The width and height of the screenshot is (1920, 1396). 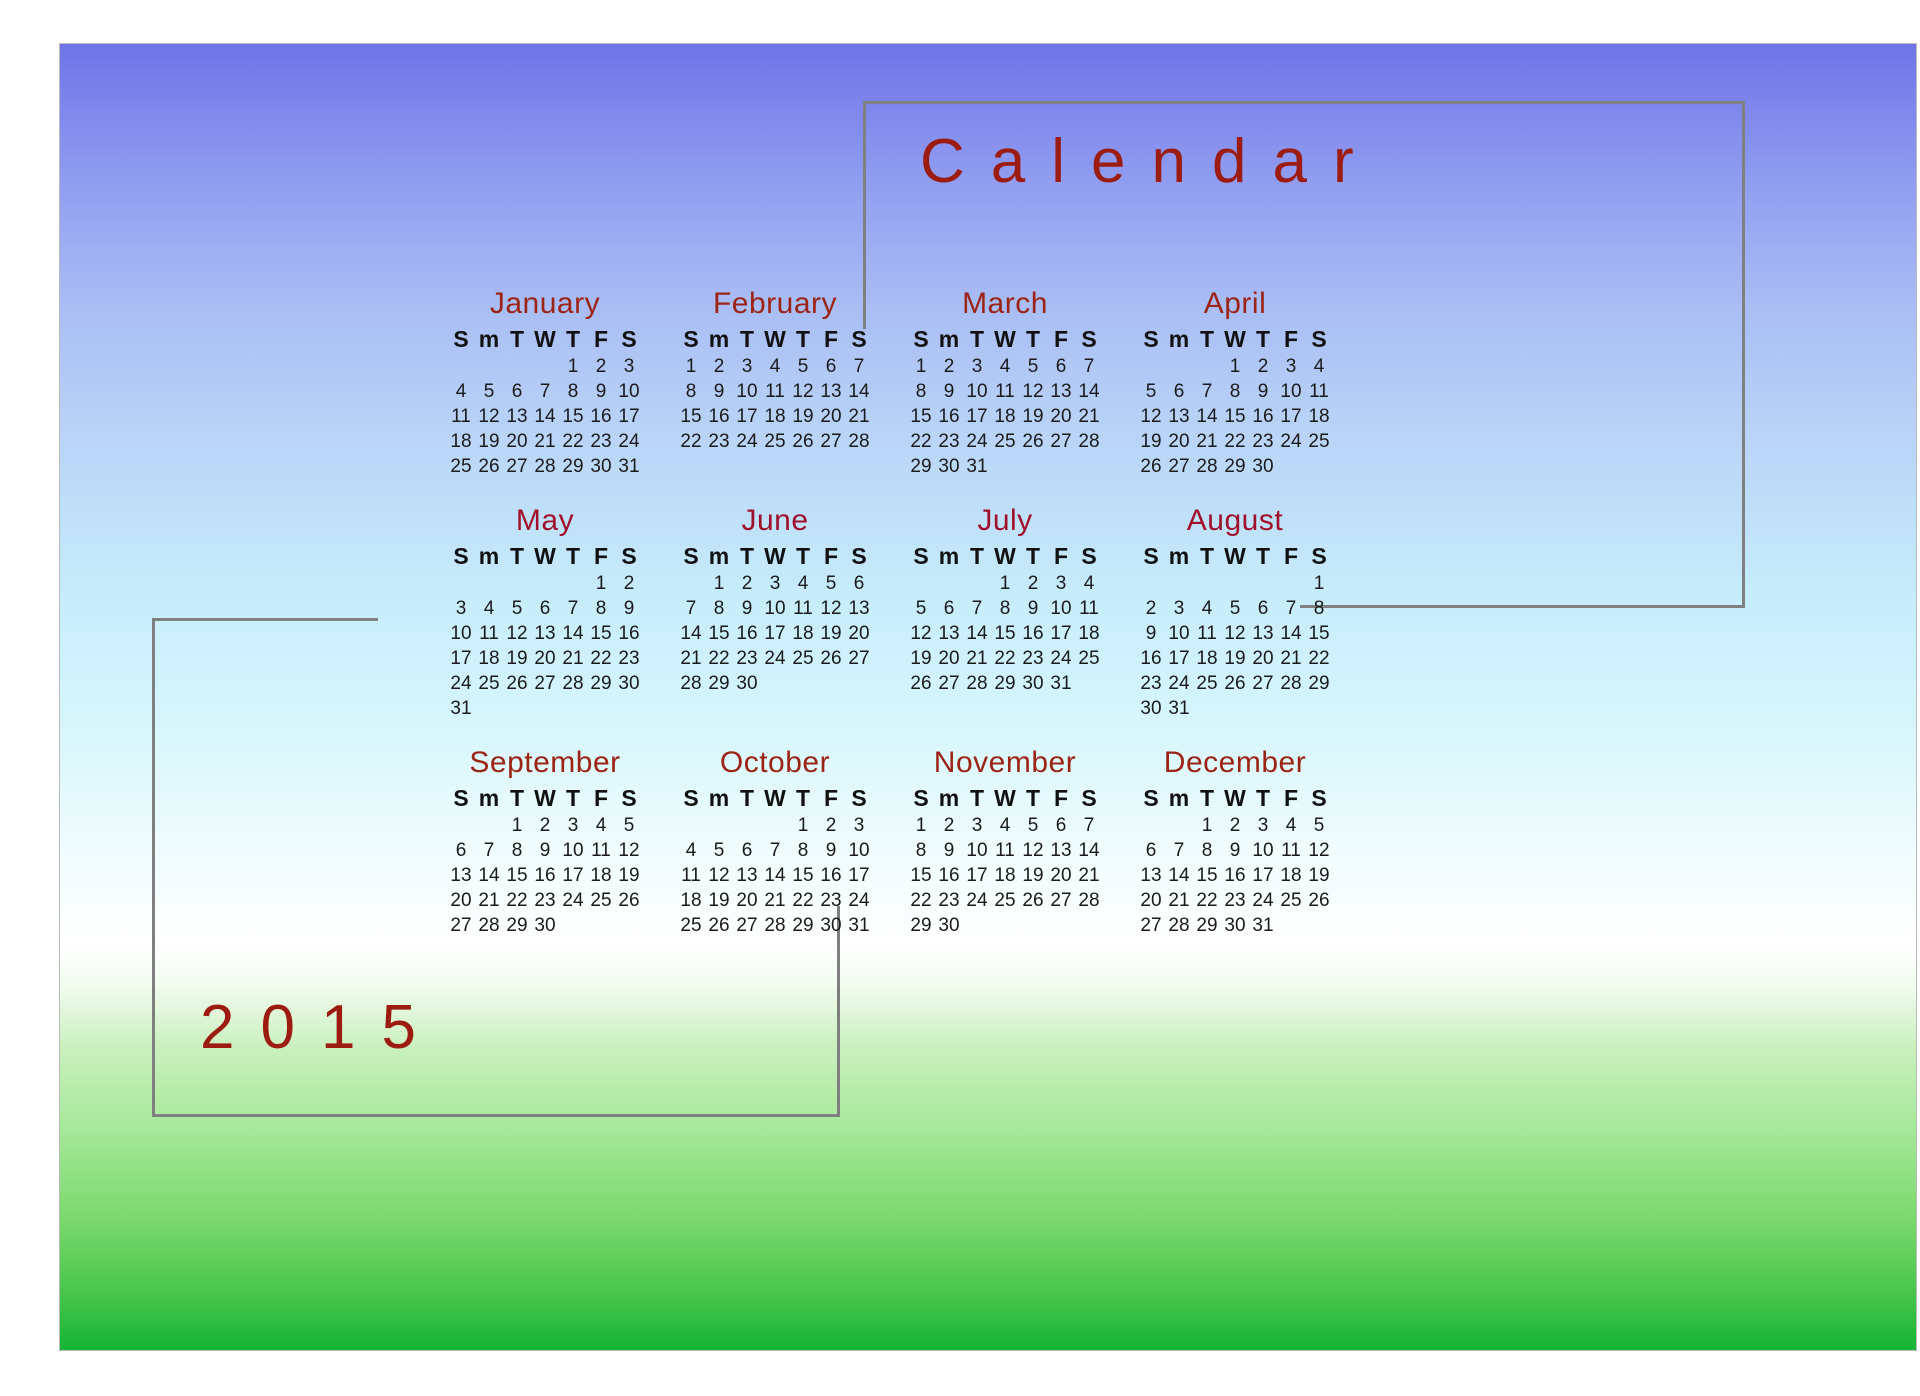 What do you see at coordinates (1005, 825) in the screenshot?
I see `date-cell: 4` at bounding box center [1005, 825].